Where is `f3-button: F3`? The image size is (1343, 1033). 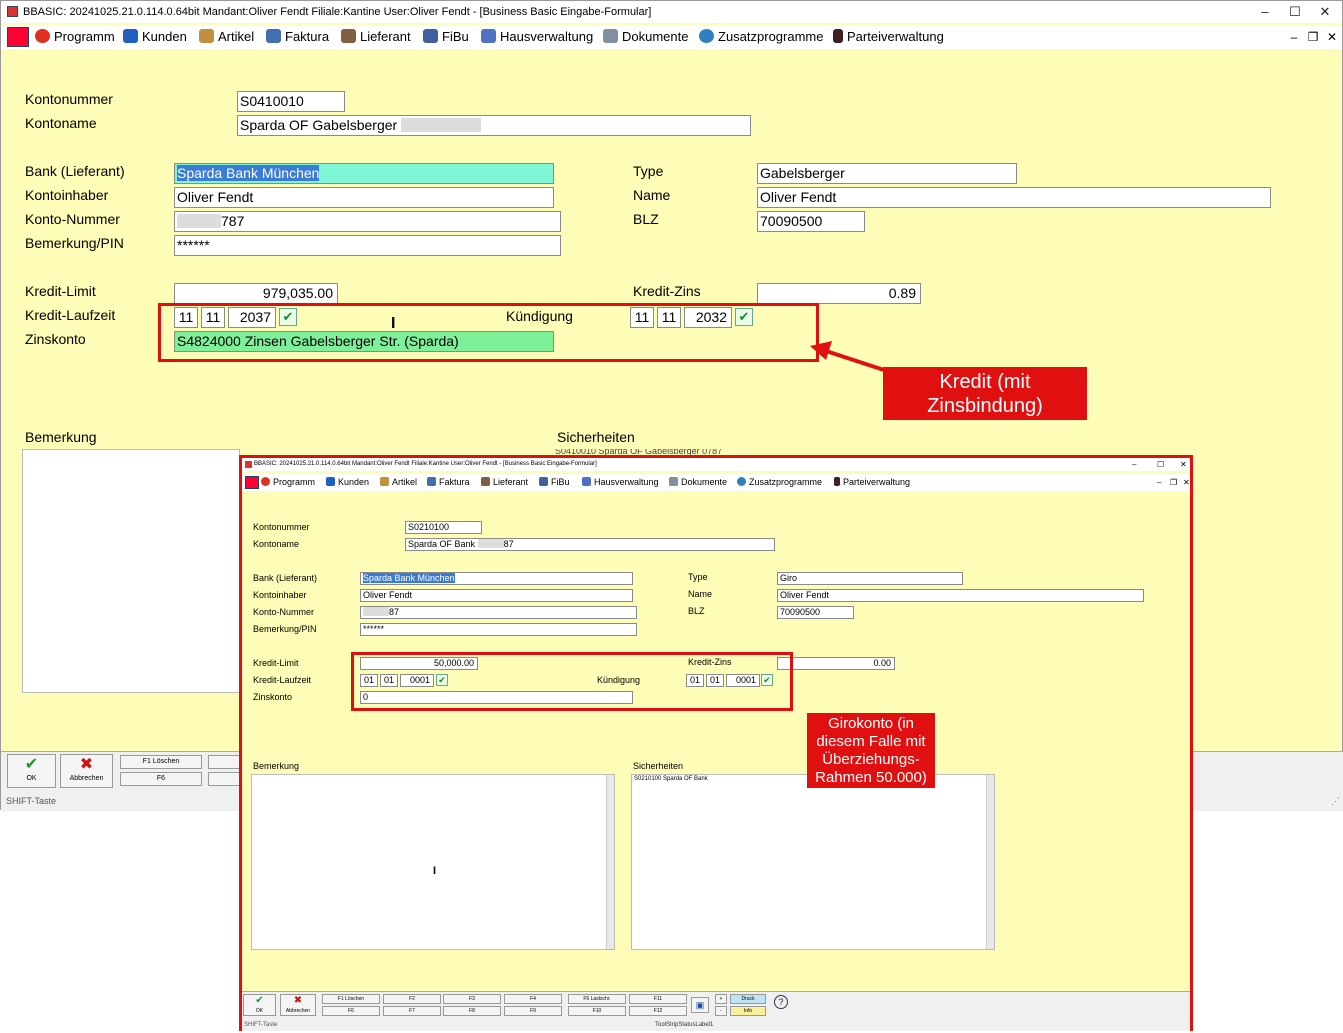
f3-button: F3 is located at coordinates (472, 999).